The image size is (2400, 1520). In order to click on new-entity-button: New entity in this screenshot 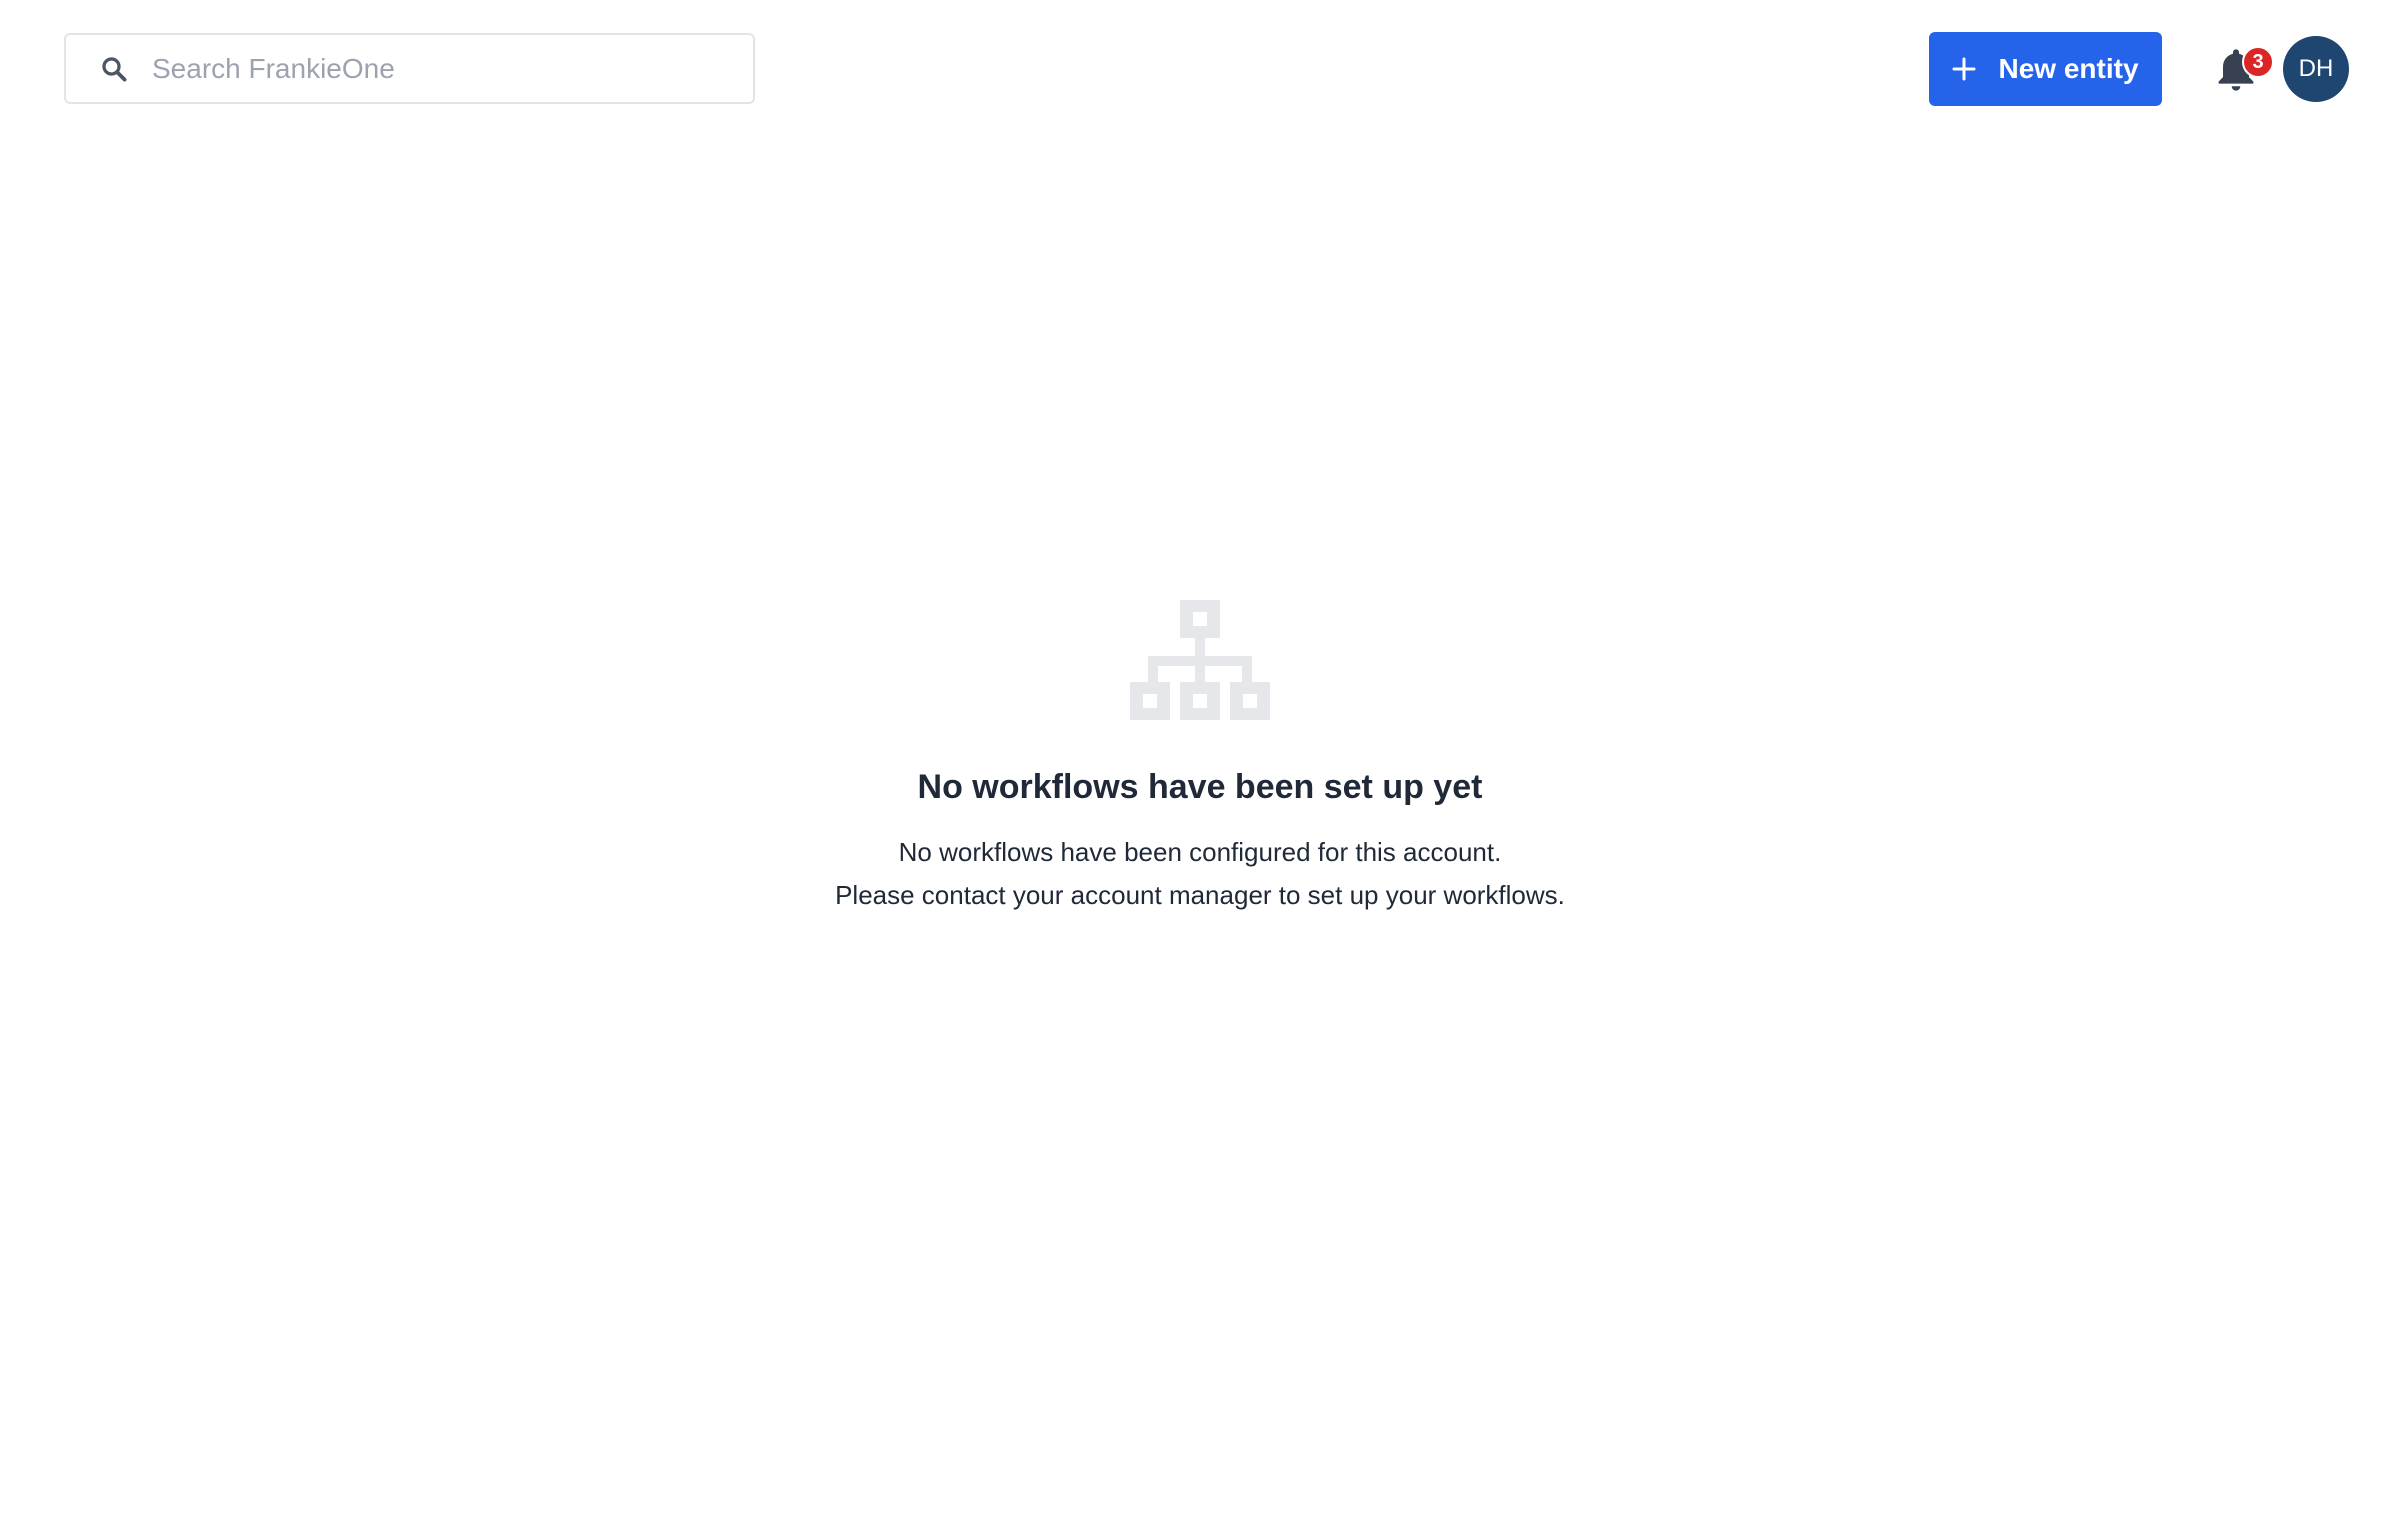, I will do `click(2045, 69)`.